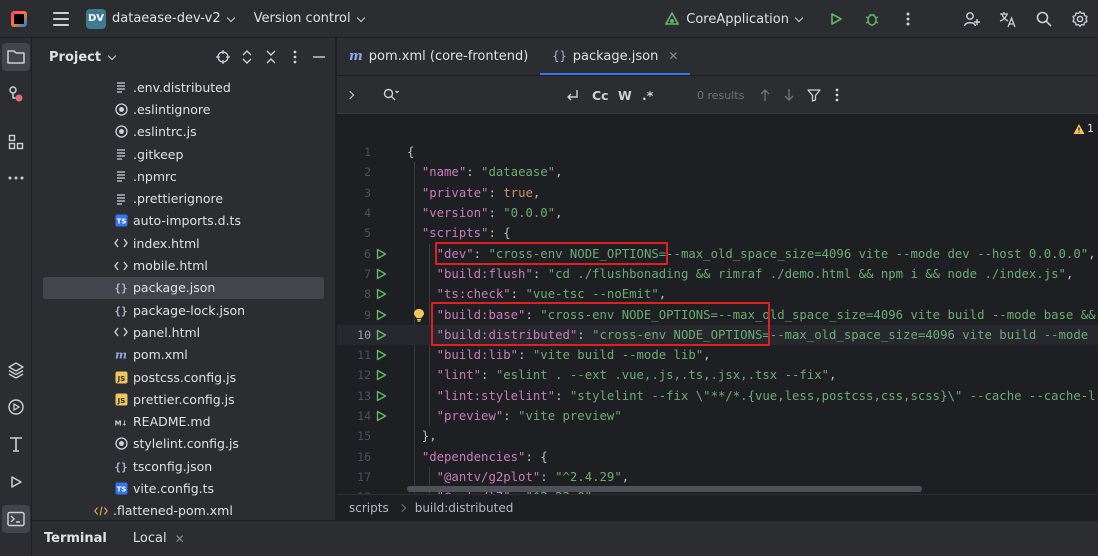 The width and height of the screenshot is (1098, 556). Describe the element at coordinates (836, 19) in the screenshot. I see `run-button` at that location.